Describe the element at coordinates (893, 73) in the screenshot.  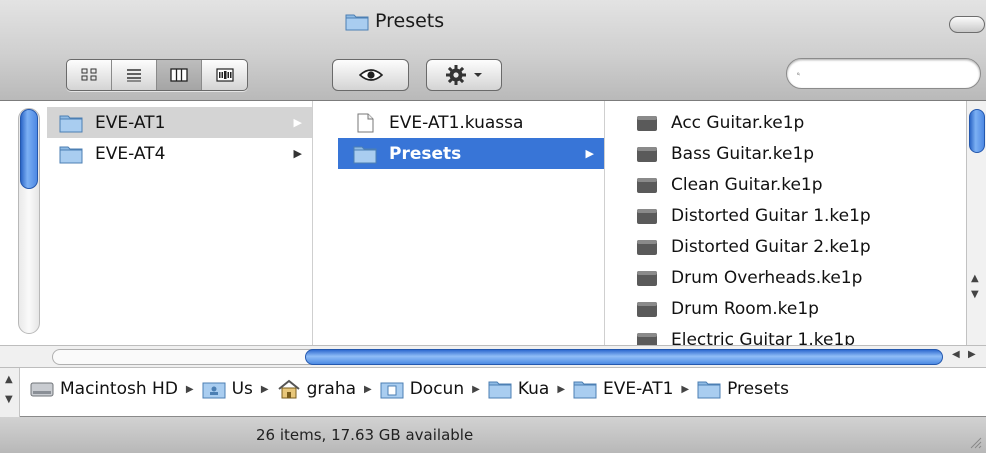
I see `search-input` at that location.